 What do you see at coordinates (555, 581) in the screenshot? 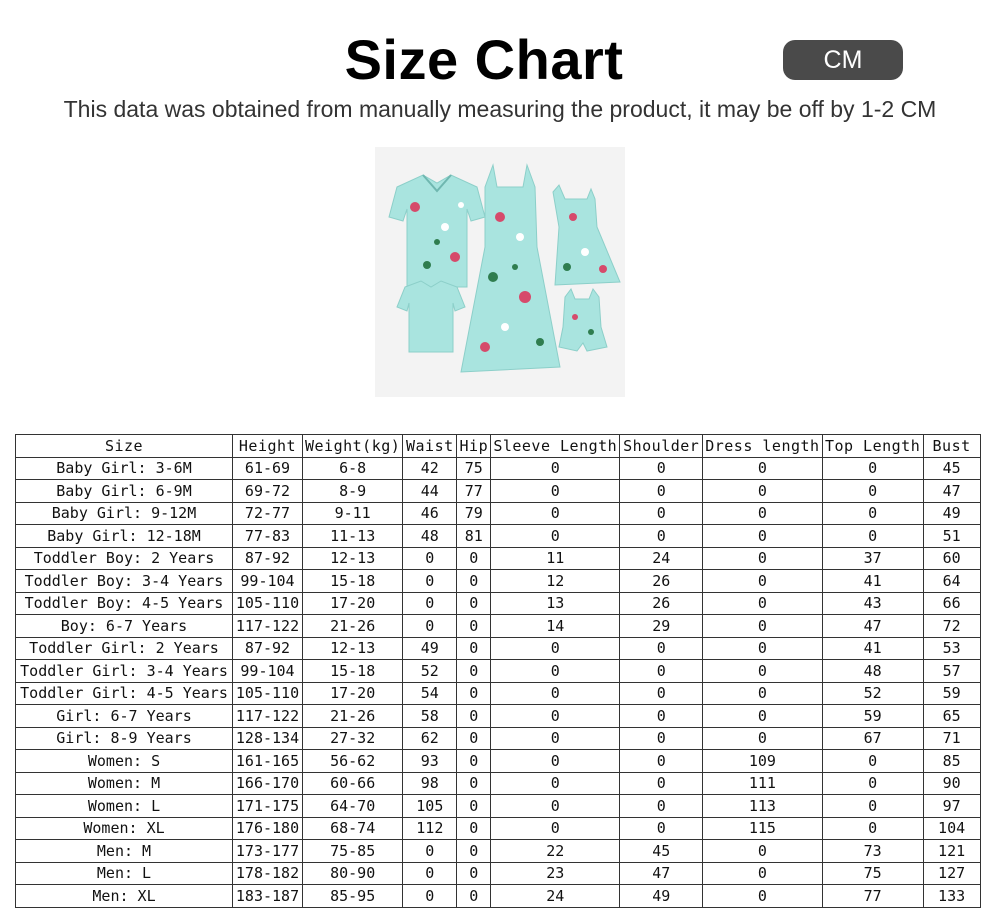
I see `cell-sleeve-length: 12` at bounding box center [555, 581].